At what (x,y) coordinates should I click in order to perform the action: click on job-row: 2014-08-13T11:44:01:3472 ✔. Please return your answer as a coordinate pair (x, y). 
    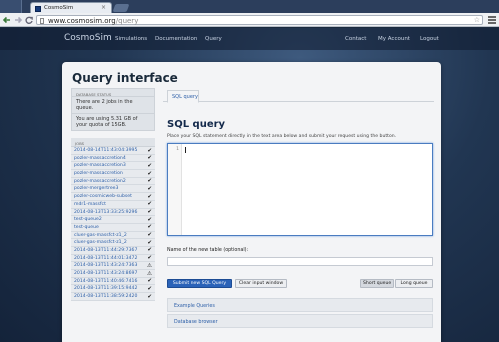
    Looking at the image, I should click on (113, 258).